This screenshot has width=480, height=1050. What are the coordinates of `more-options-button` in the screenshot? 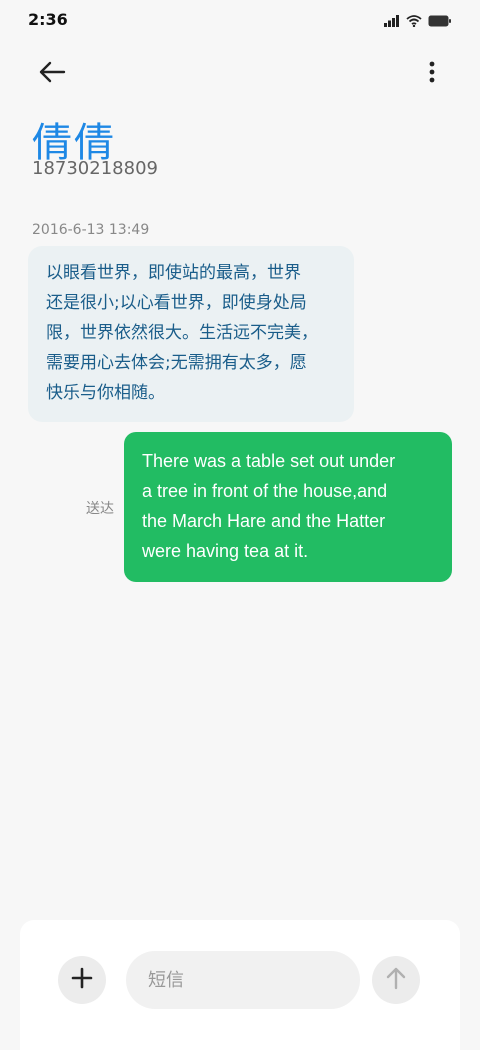 It's located at (432, 74).